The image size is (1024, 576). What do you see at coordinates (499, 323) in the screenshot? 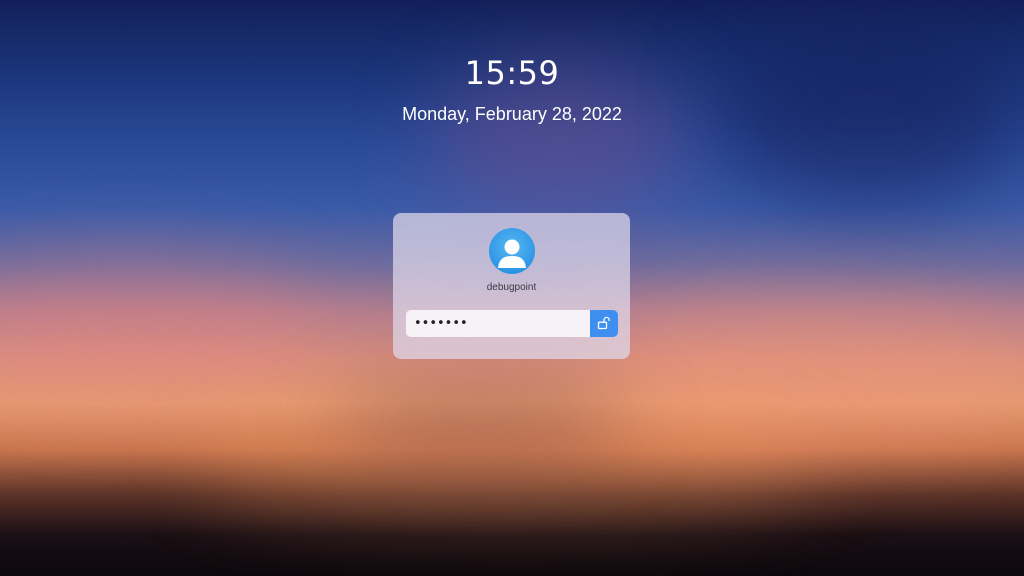
I see `password-field` at bounding box center [499, 323].